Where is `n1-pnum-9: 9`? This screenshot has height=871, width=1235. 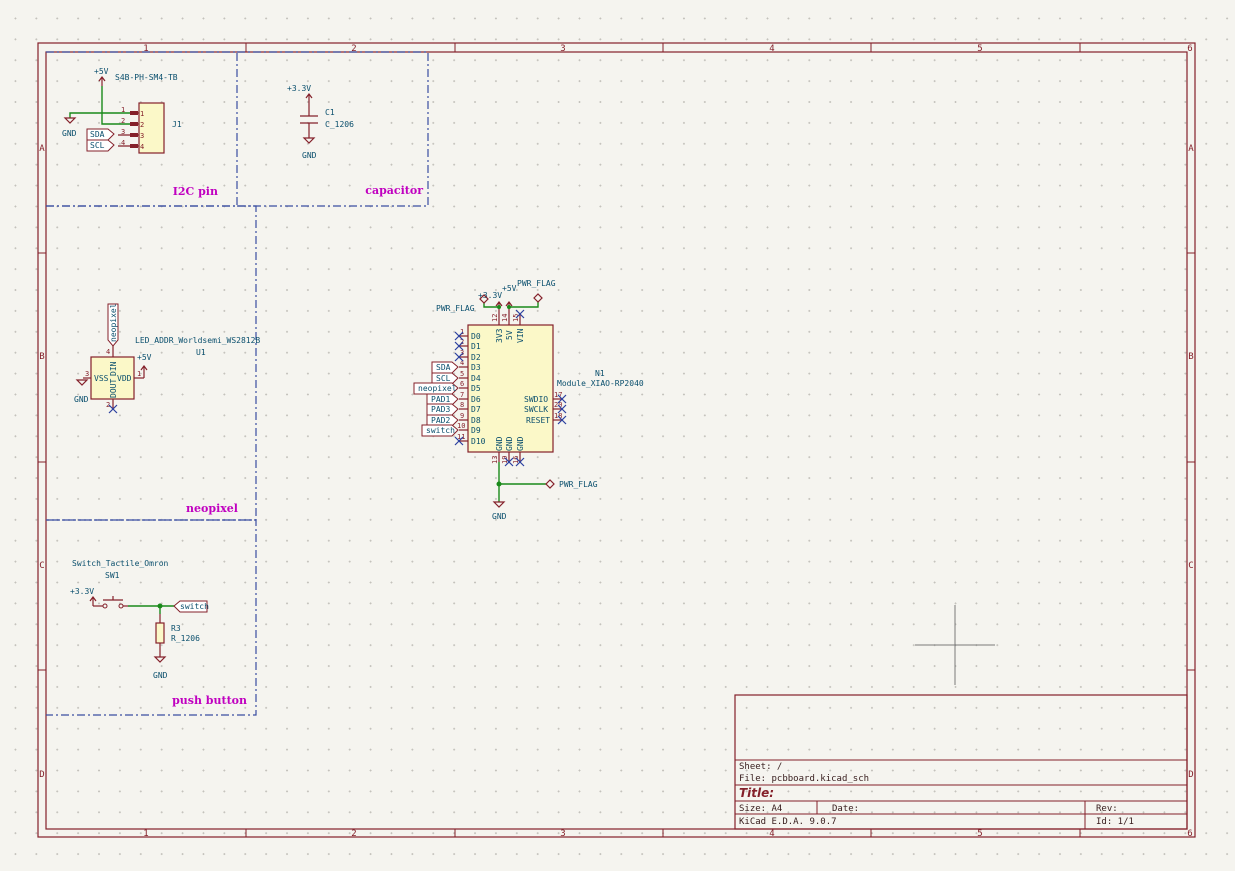
n1-pnum-9: 9 is located at coordinates (462, 416).